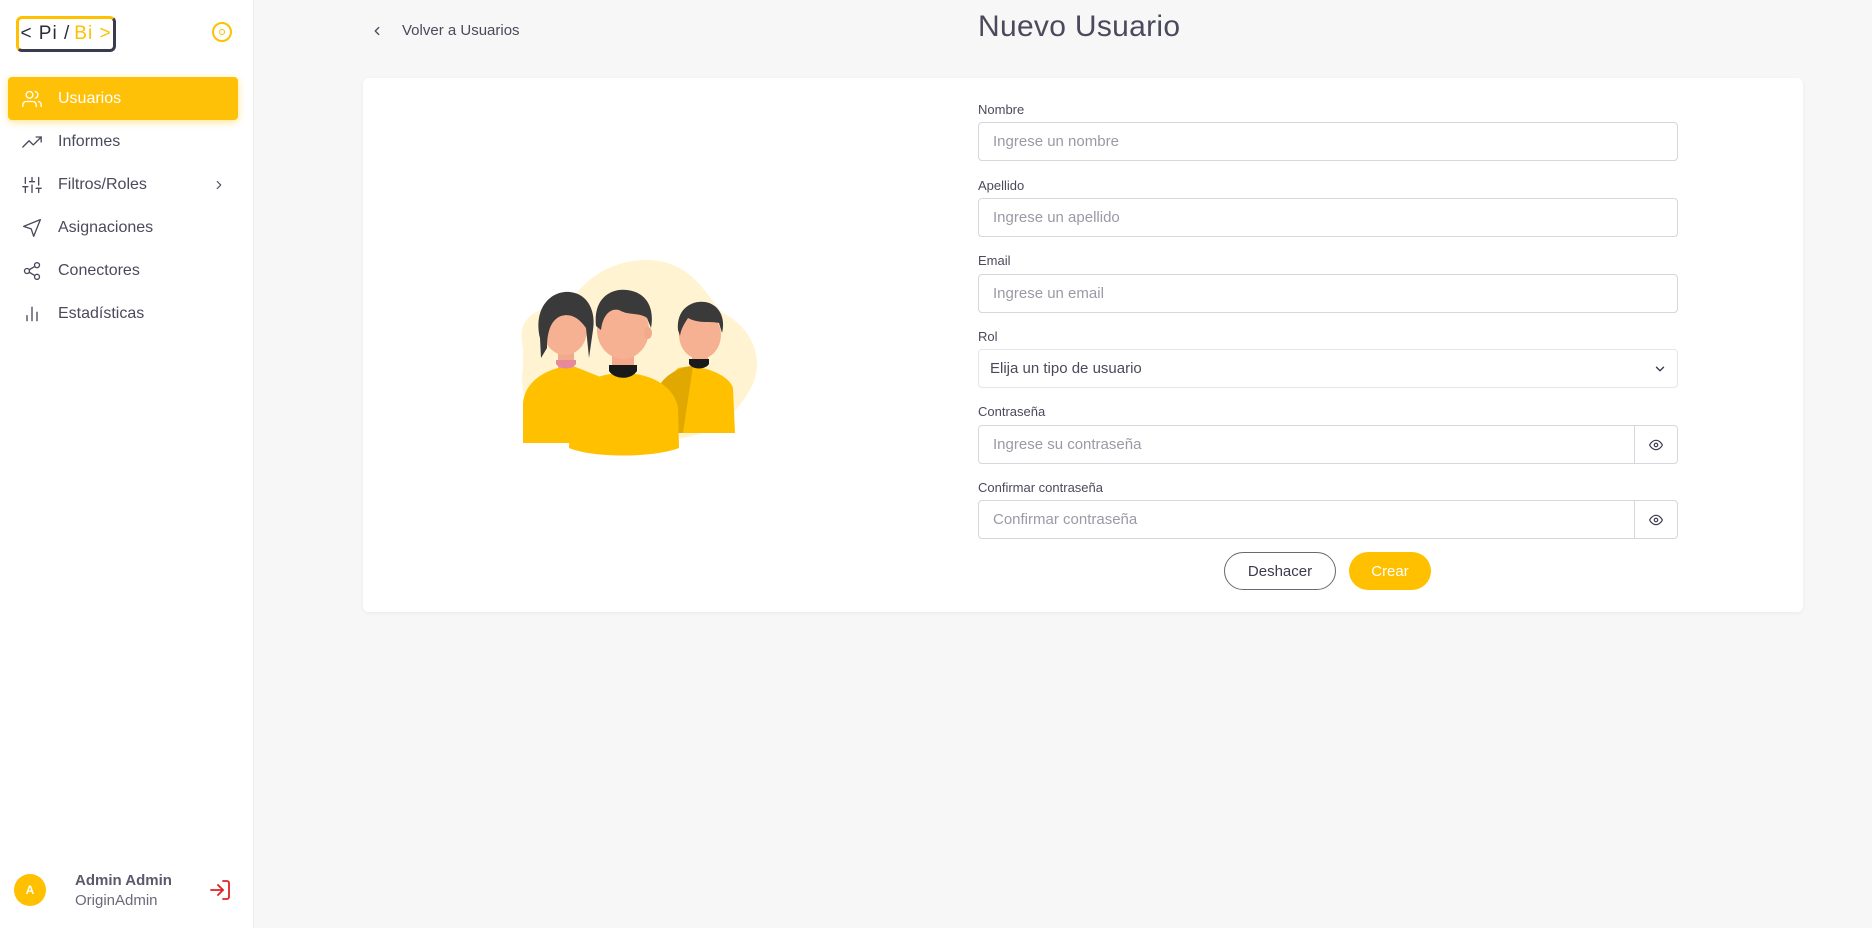  I want to click on page-title: Nuevo Usuario, so click(1079, 26).